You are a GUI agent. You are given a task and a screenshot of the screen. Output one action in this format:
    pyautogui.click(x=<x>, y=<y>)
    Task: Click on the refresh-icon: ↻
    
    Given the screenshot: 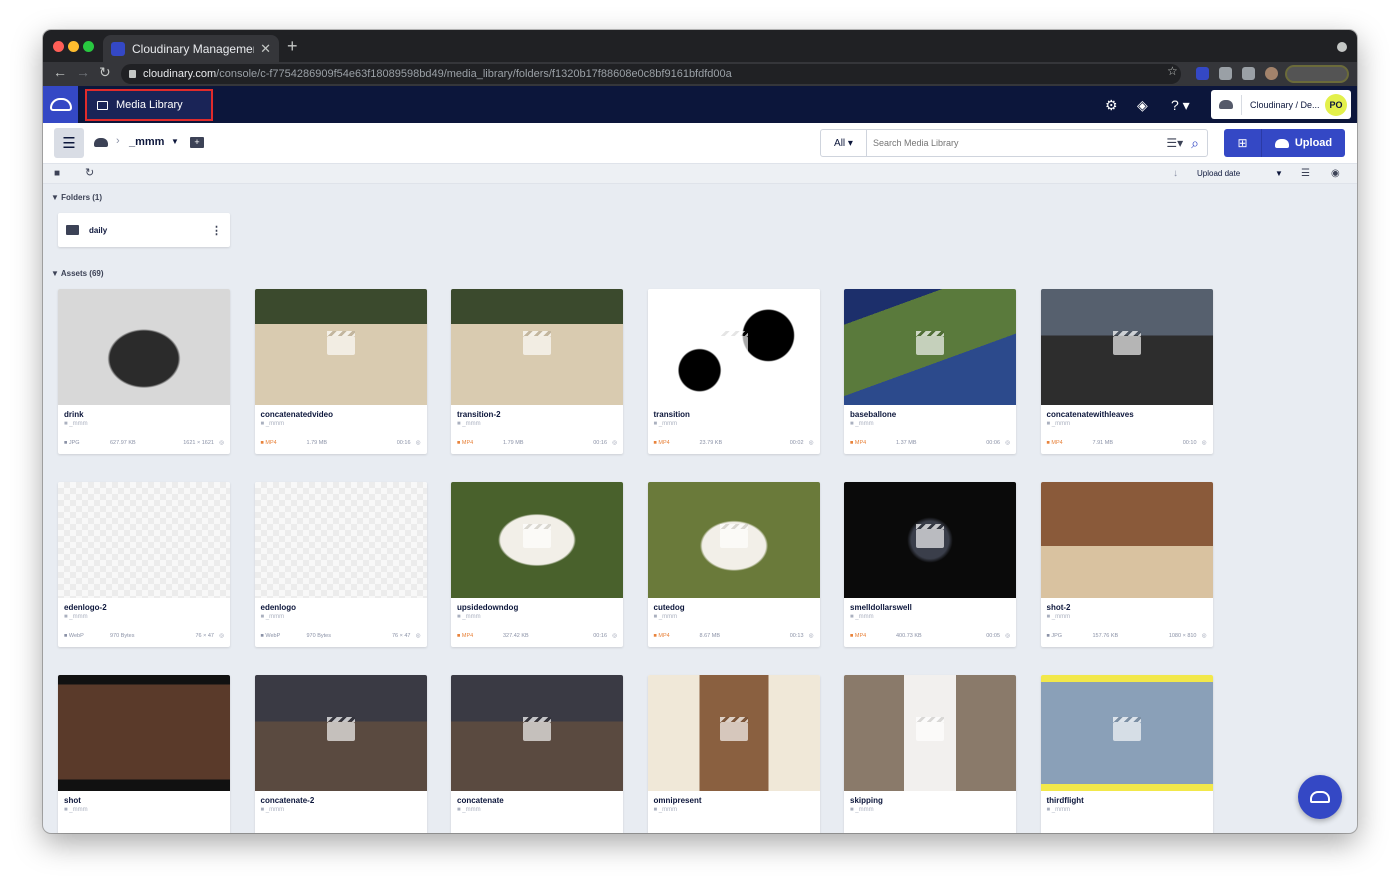 What is the action you would take?
    pyautogui.click(x=89, y=172)
    